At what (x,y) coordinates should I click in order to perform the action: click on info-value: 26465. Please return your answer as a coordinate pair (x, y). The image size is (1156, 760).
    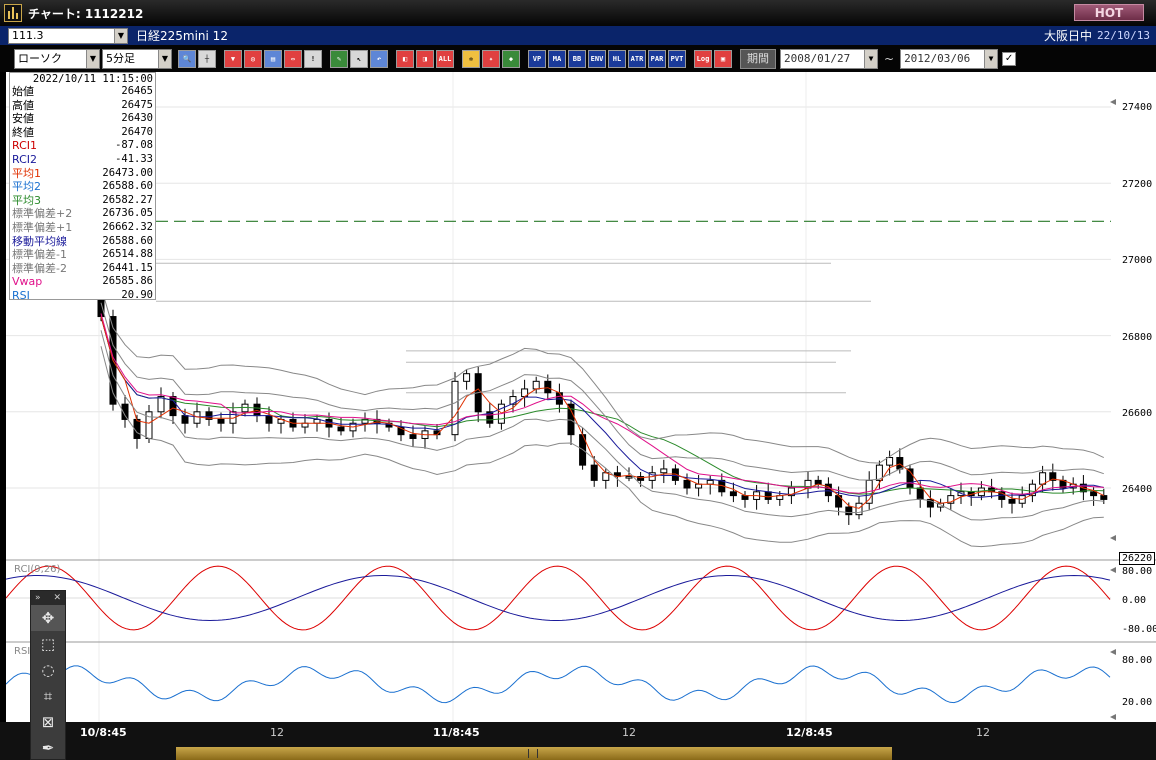
    Looking at the image, I should click on (137, 91).